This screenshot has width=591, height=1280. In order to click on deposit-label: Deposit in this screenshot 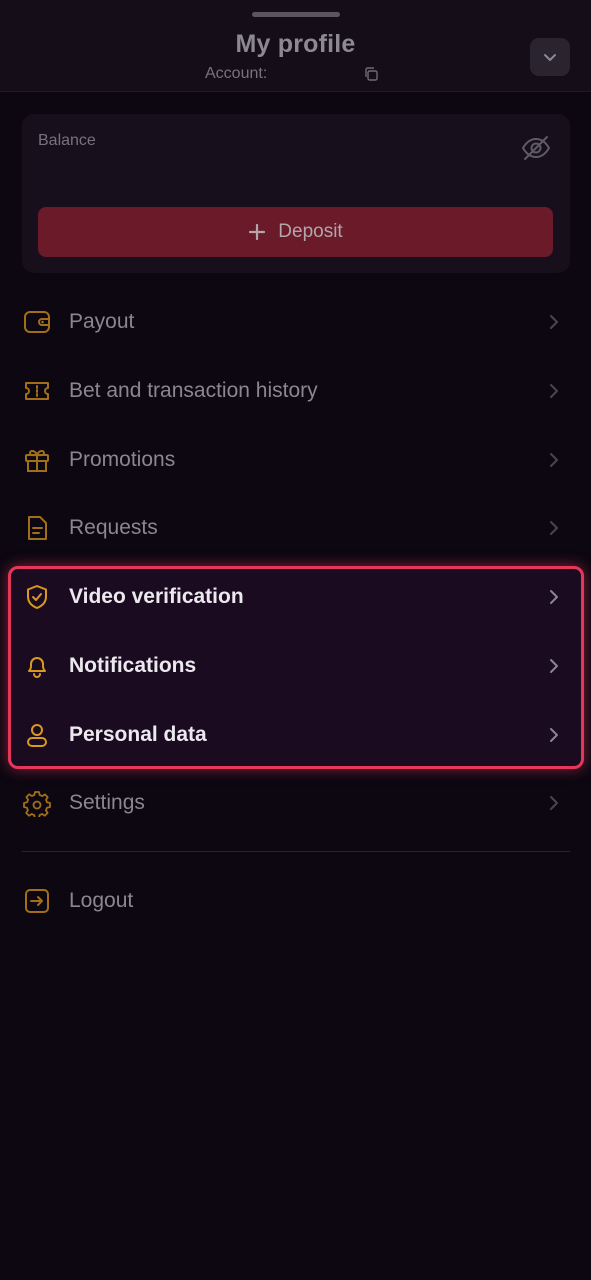, I will do `click(310, 231)`.